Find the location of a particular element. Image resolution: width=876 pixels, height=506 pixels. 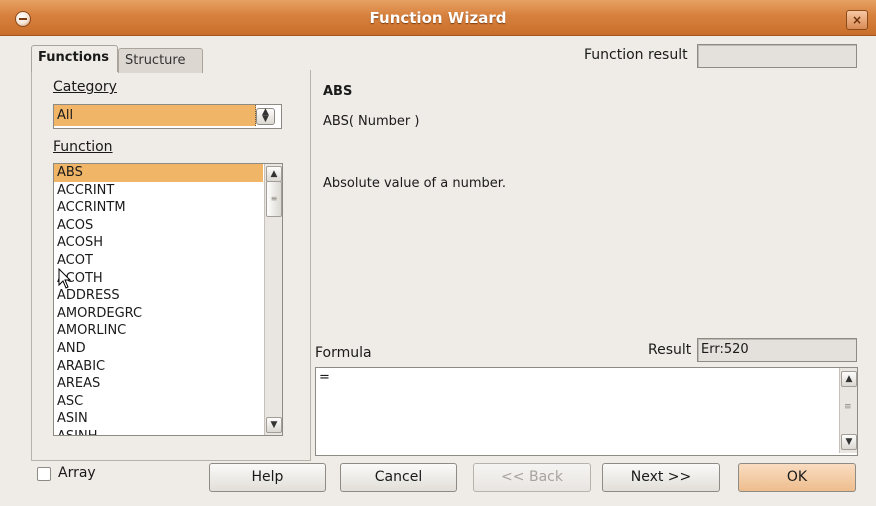

function-list-item: ABS is located at coordinates (158, 173).